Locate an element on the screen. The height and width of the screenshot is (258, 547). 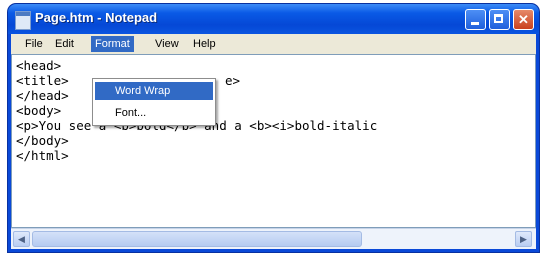
close-icon: ✕ is located at coordinates (523, 19).